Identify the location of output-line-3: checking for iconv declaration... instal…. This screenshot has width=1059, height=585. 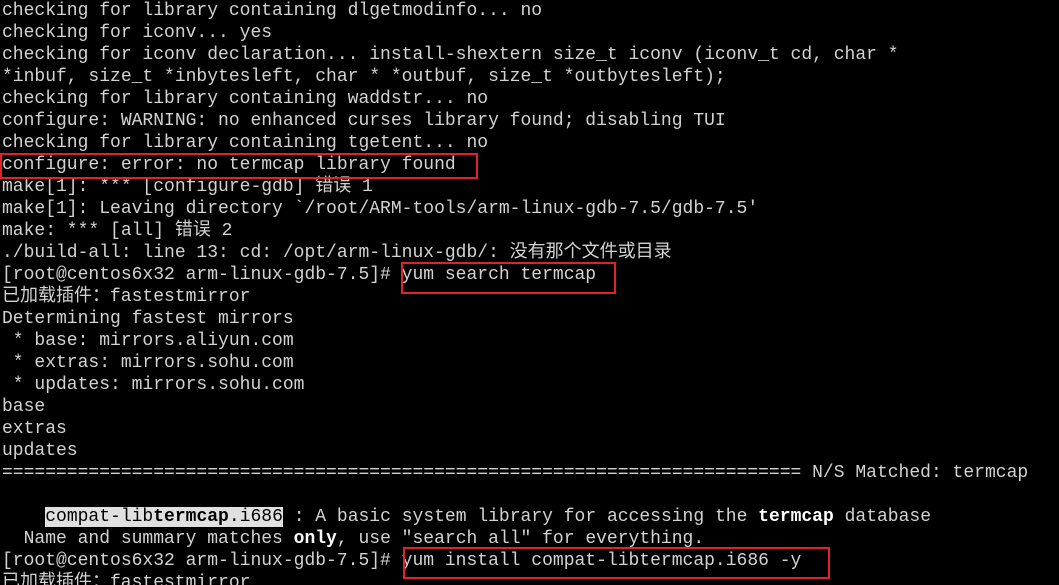
(450, 55).